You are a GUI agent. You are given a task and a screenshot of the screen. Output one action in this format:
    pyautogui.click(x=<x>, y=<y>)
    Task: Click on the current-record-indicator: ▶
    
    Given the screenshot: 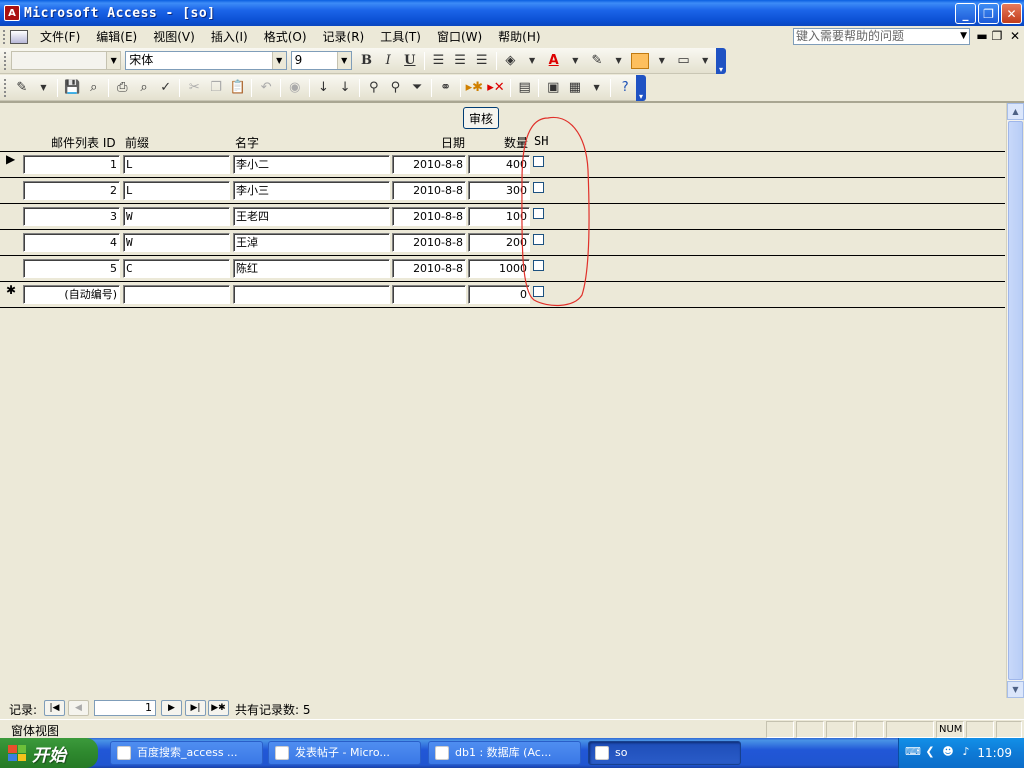 What is the action you would take?
    pyautogui.click(x=10, y=159)
    